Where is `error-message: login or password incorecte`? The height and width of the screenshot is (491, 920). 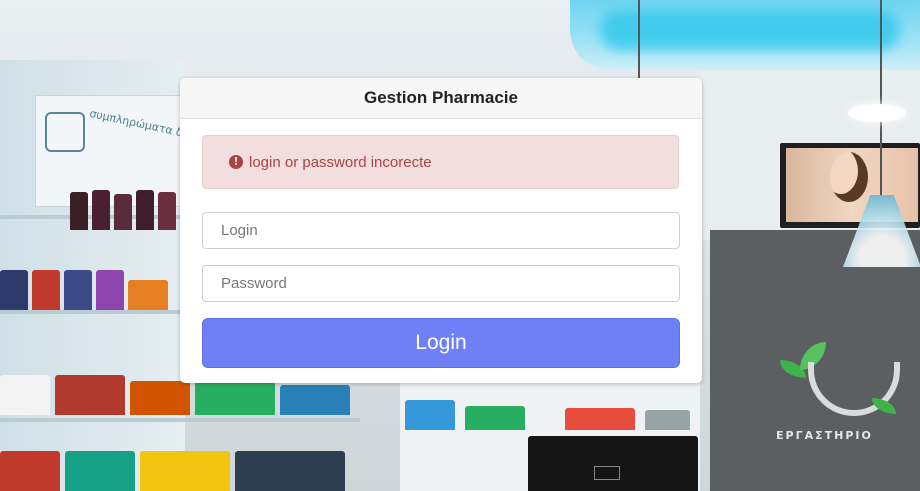
error-message: login or password incorecte is located at coordinates (340, 162).